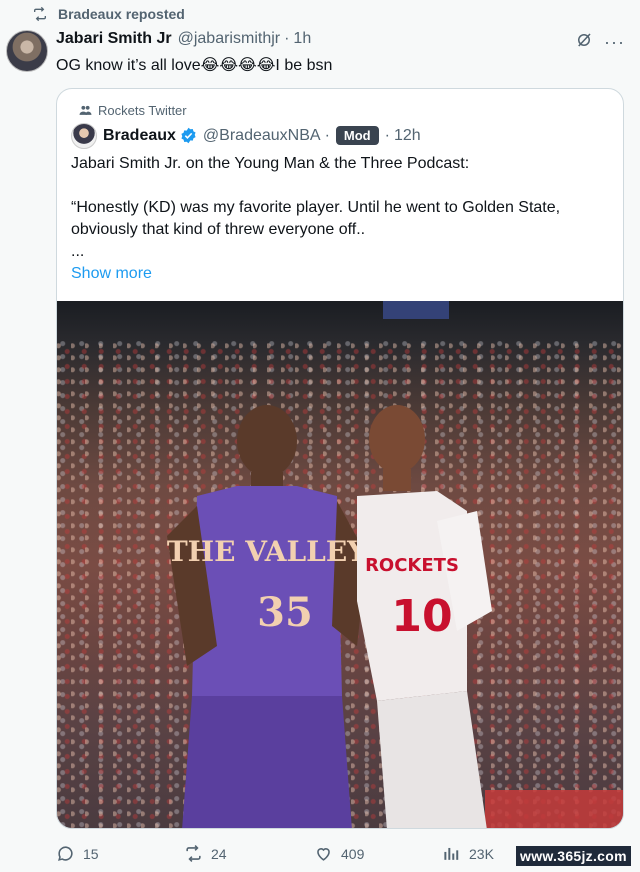 Image resolution: width=640 pixels, height=872 pixels. What do you see at coordinates (412, 565) in the screenshot?
I see `jersey-right-text: ROCKETS` at bounding box center [412, 565].